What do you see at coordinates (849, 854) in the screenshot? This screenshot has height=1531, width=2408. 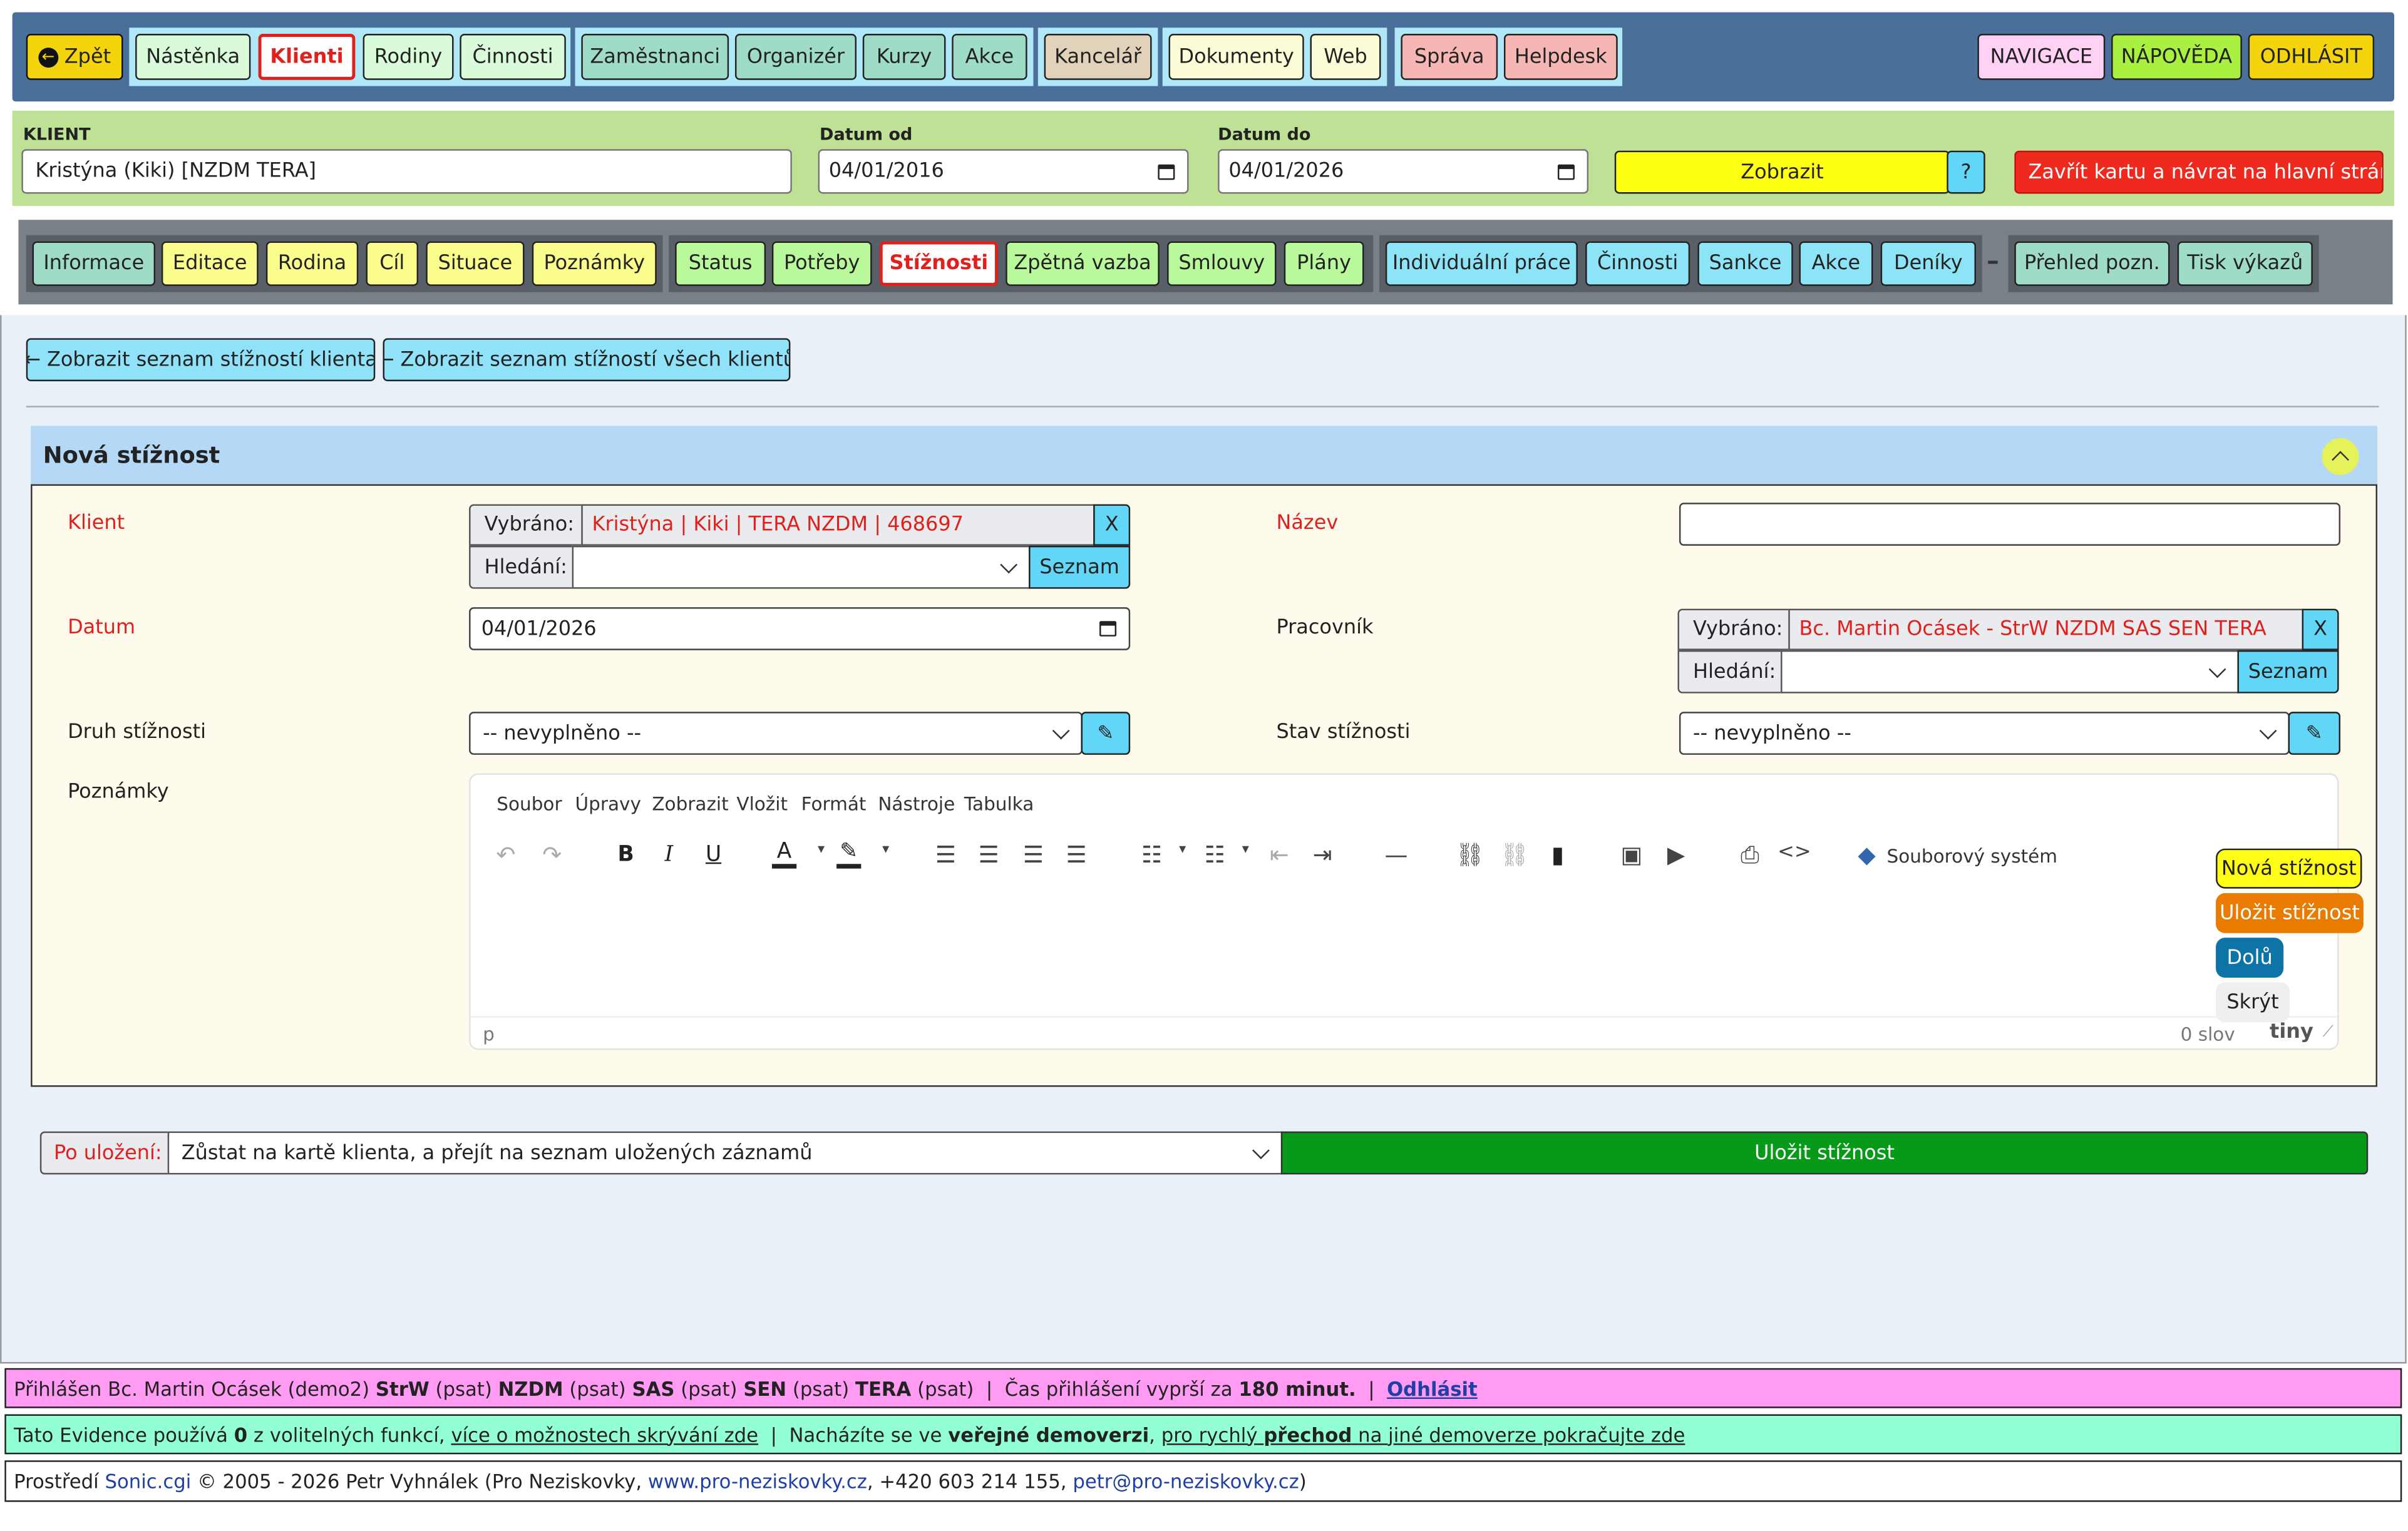 I see `highlight-icon: ✎` at bounding box center [849, 854].